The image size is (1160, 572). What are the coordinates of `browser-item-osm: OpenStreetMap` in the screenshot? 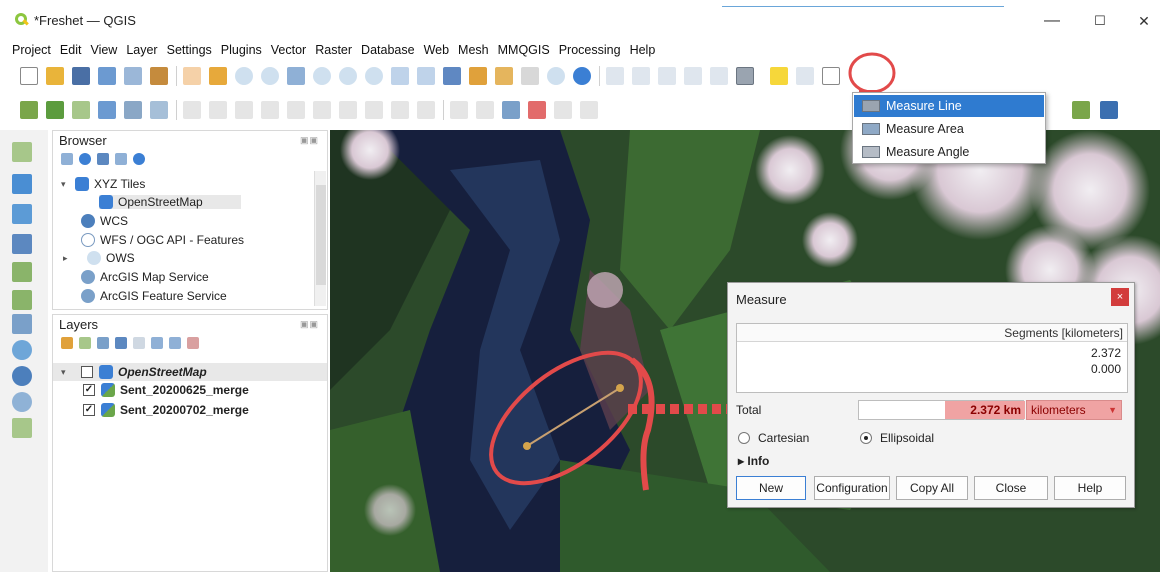 It's located at (170, 202).